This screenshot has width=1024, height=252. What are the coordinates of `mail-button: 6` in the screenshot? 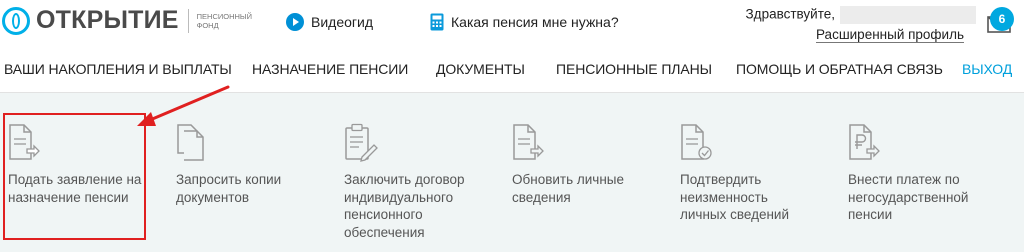 It's located at (1002, 20).